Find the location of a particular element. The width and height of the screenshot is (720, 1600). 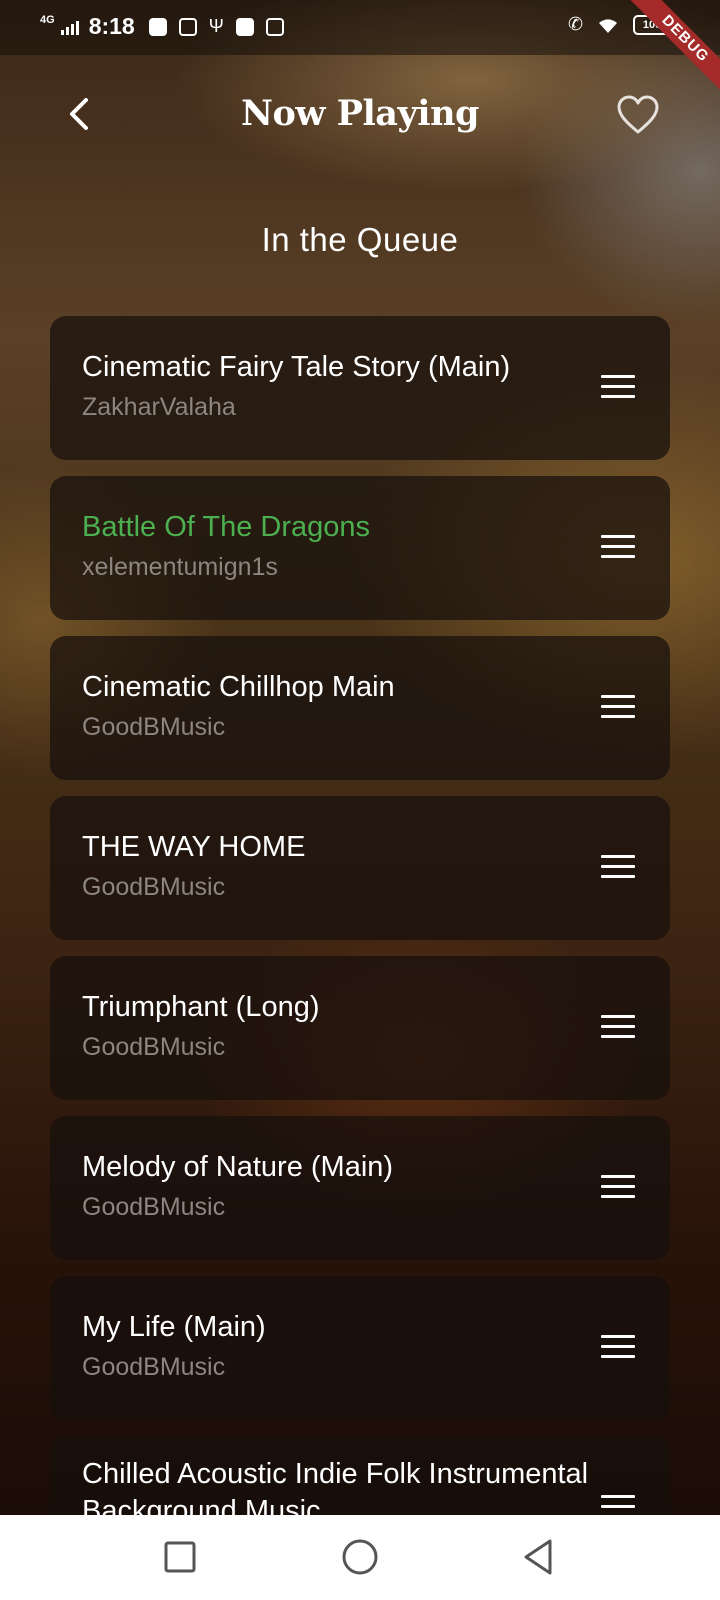

home-button is located at coordinates (360, 1557).